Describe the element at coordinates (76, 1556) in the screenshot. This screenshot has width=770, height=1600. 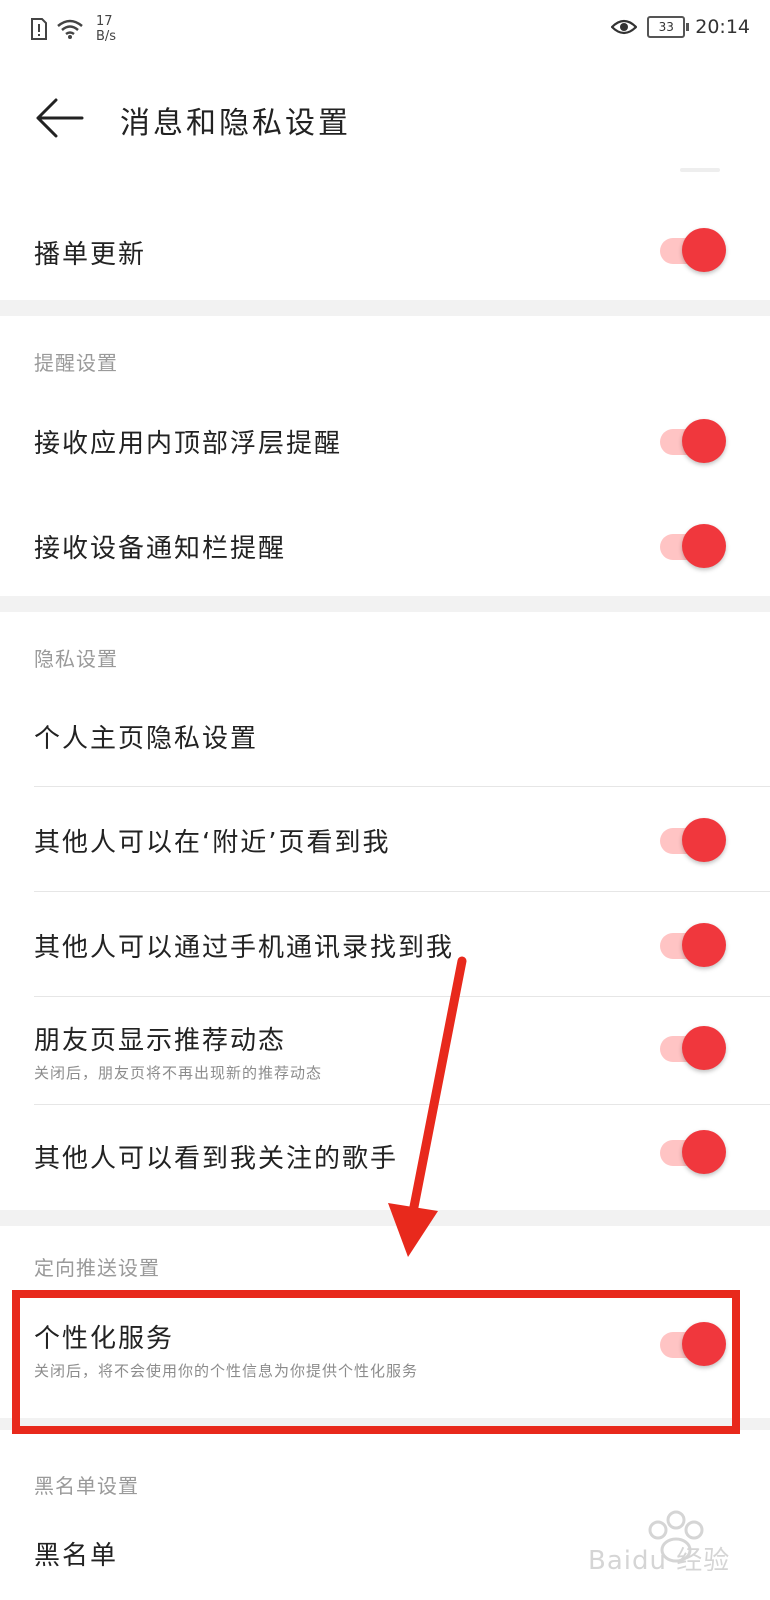
I see `setting-label: 黑名单` at that location.